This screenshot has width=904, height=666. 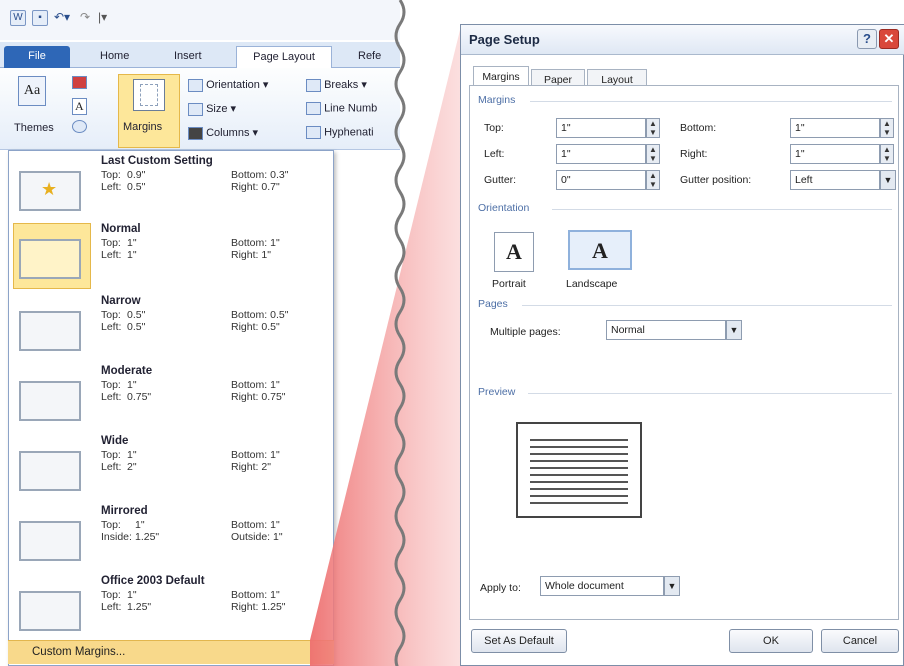 What do you see at coordinates (889, 39) in the screenshot?
I see `close-button: ✕` at bounding box center [889, 39].